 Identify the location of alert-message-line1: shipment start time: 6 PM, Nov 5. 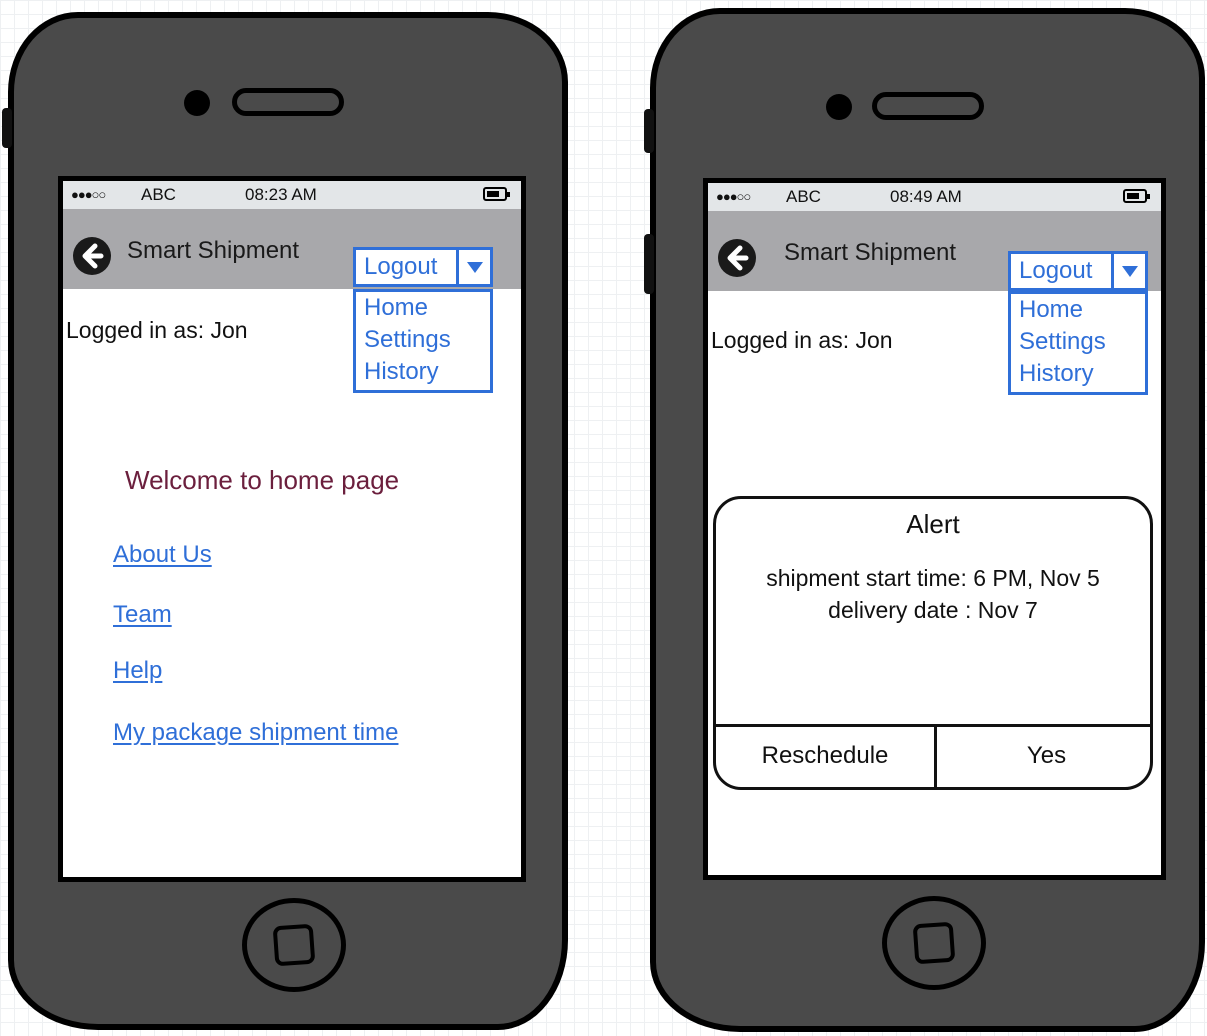
(933, 578).